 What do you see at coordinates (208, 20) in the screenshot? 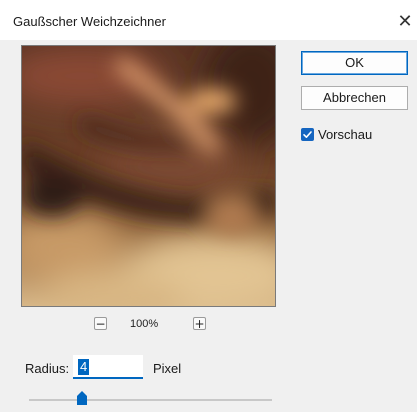
I see `title-bar: Gaußscher Weichzeichner ✕` at bounding box center [208, 20].